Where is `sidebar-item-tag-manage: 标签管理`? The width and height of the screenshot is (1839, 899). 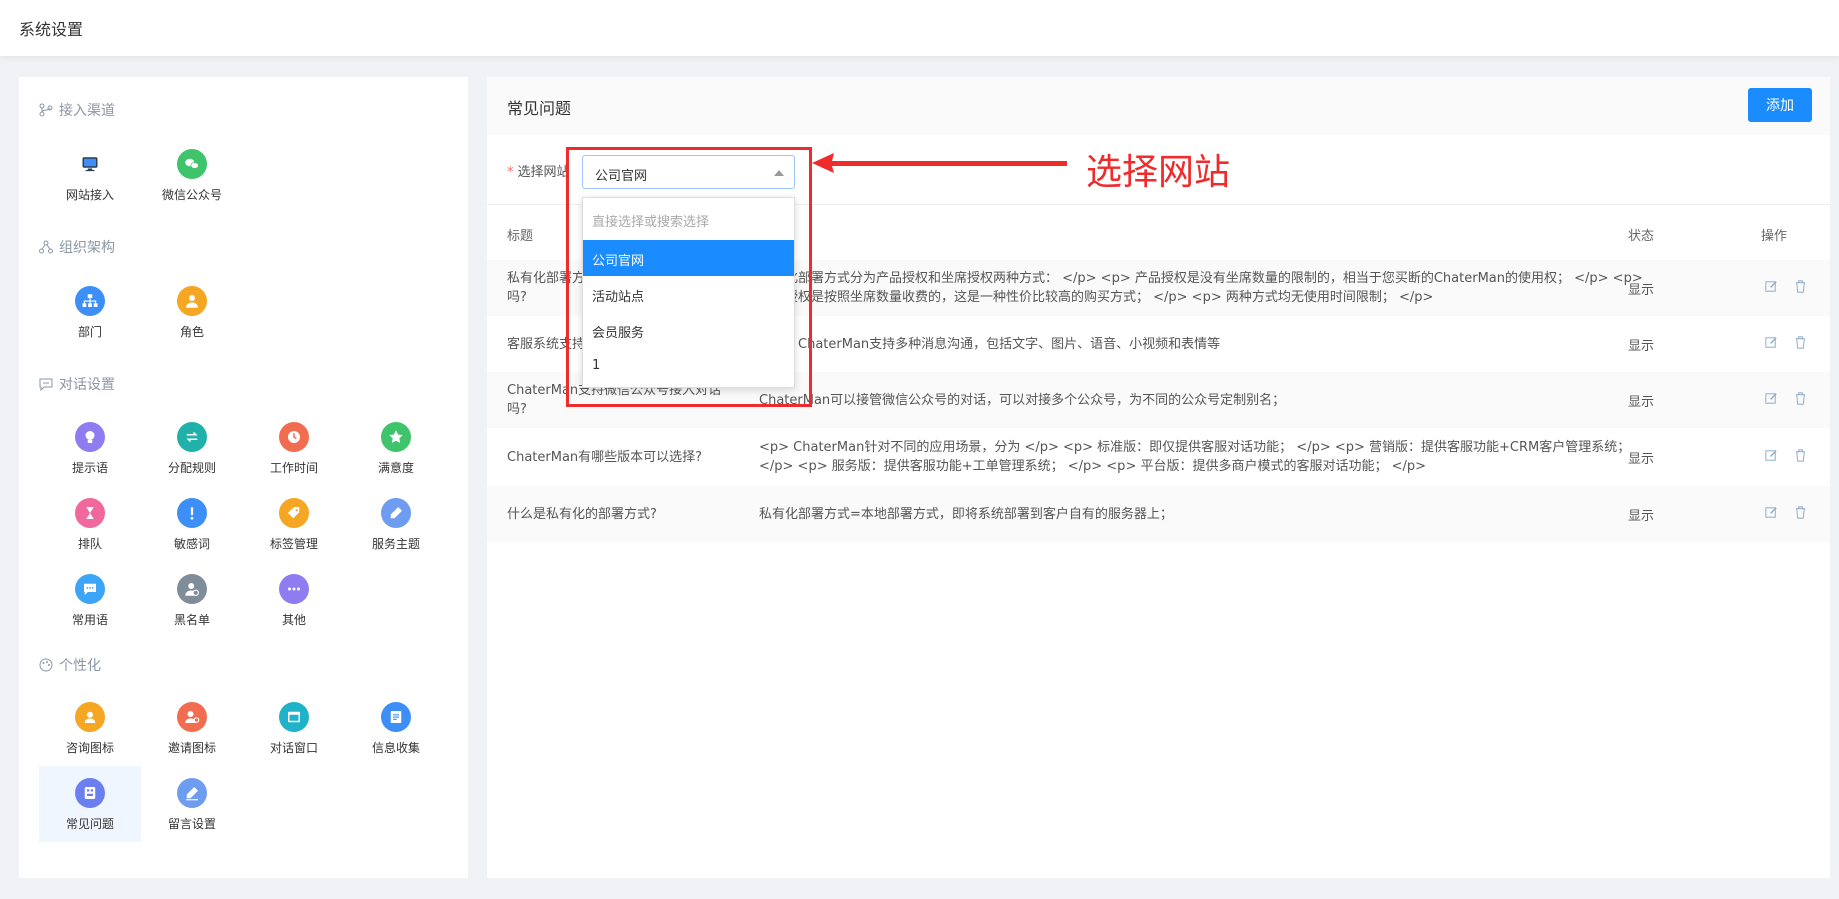
sidebar-item-tag-manage: 标签管理 is located at coordinates (294, 524).